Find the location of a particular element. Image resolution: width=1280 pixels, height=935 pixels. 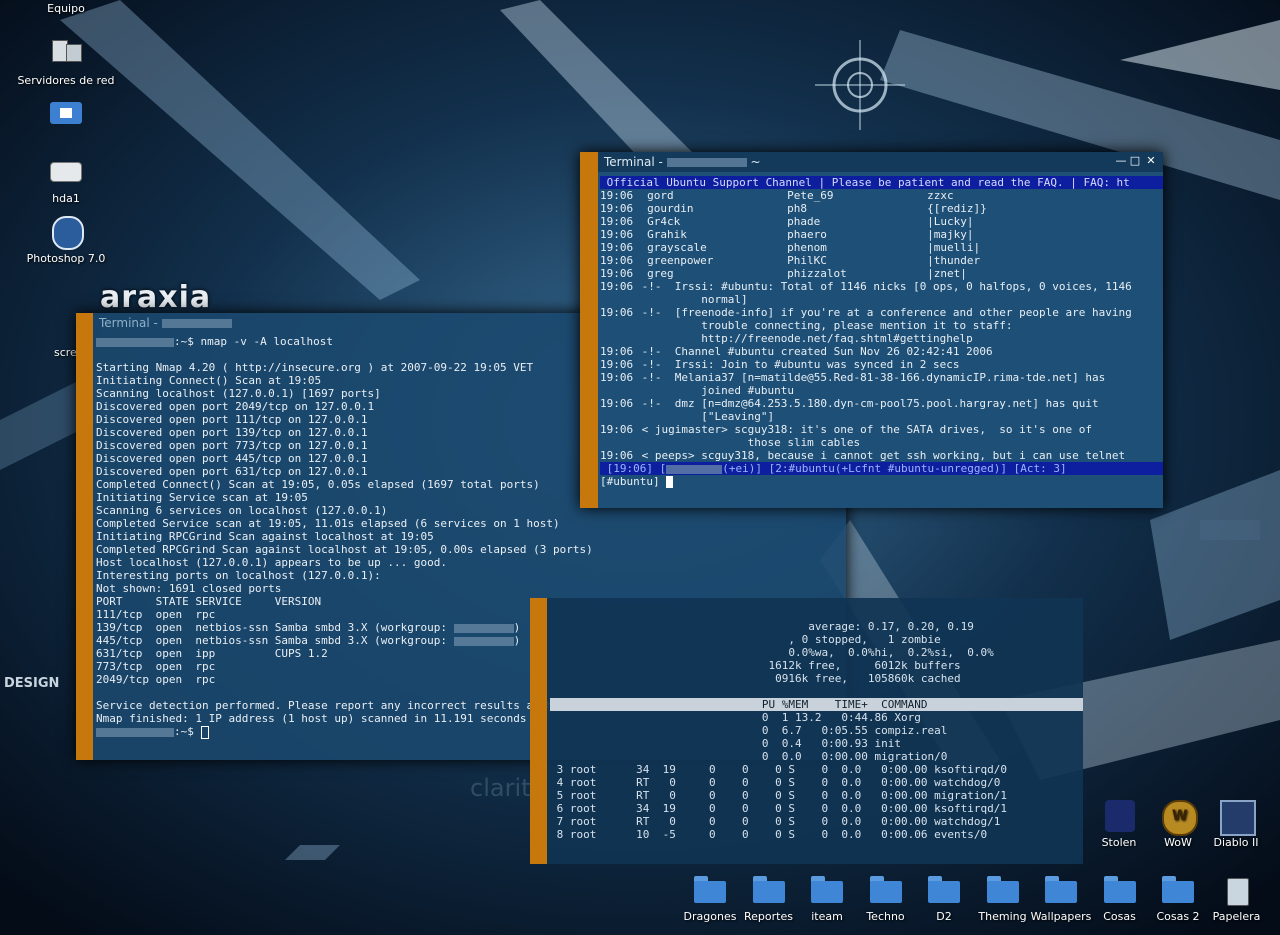

desktop-folder-label: Papelera is located at coordinates (1236, 916).